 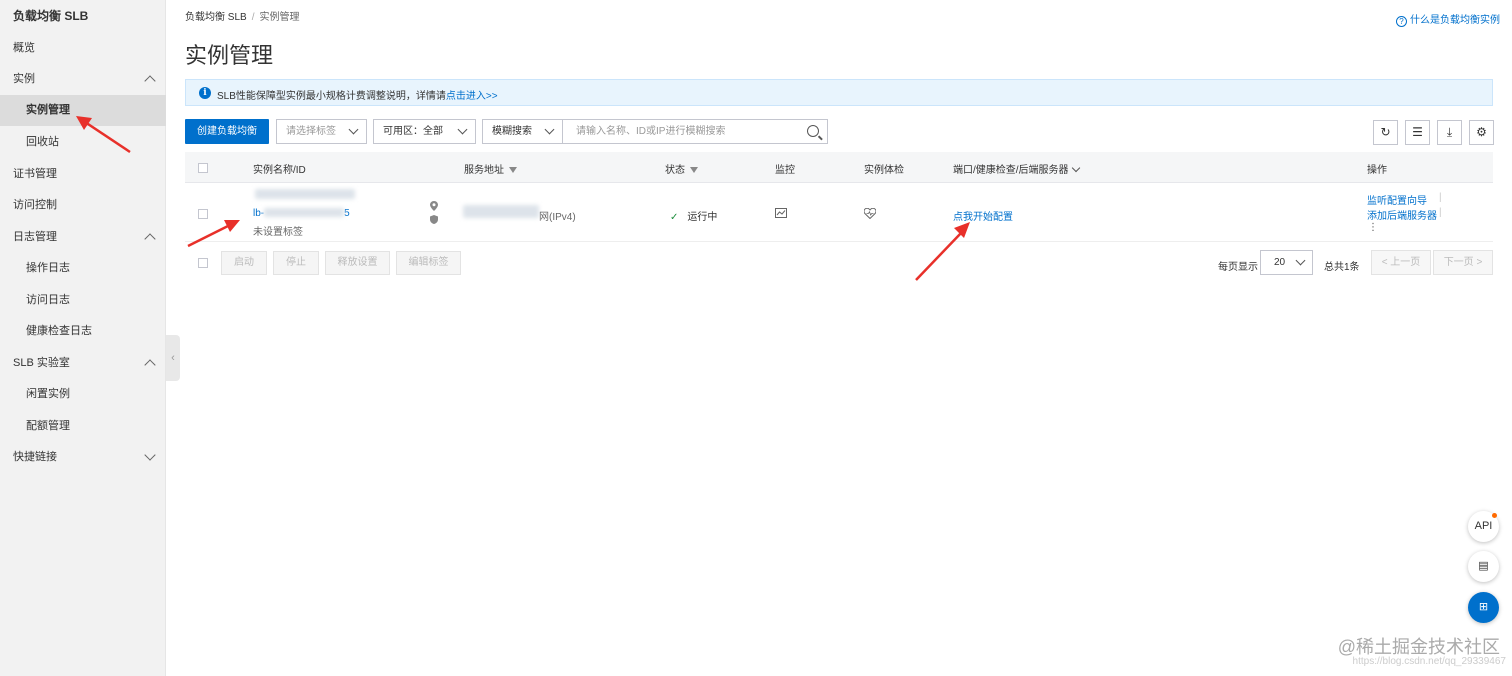 I want to click on sidebar-group-slb-lab: SLB 实验室, so click(x=83, y=363).